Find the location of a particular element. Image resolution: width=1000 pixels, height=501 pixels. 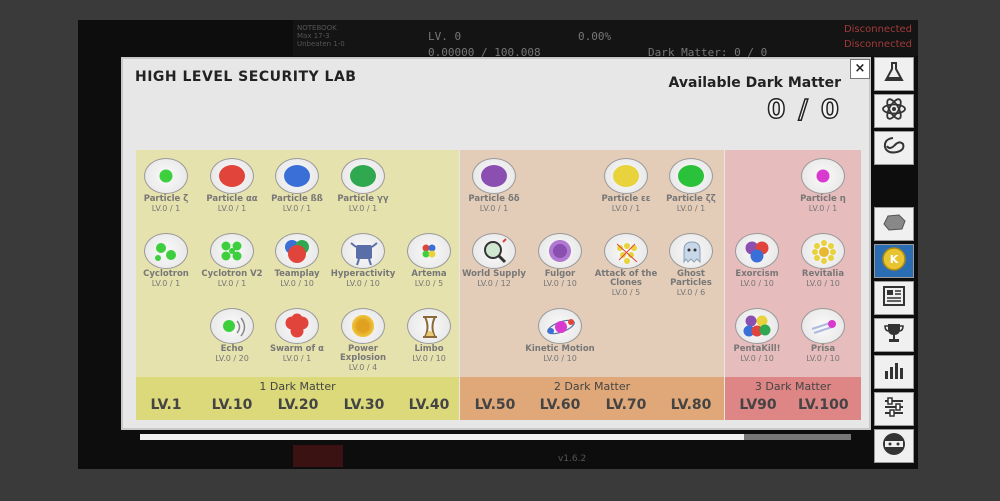

lab-button is located at coordinates (894, 74).